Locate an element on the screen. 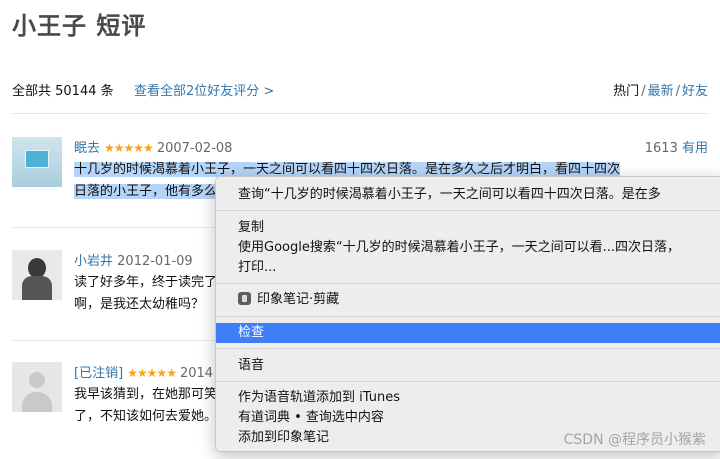 Image resolution: width=720 pixels, height=459 pixels. review-text-line: 读了好多年，终于读完了 is located at coordinates (146, 282).